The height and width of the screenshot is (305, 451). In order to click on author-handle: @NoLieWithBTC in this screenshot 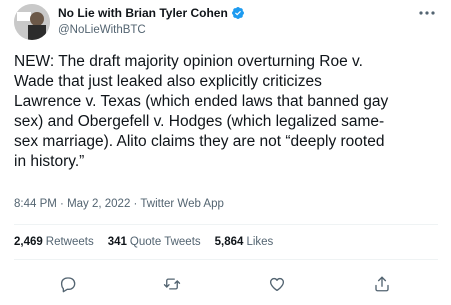, I will do `click(151, 30)`.